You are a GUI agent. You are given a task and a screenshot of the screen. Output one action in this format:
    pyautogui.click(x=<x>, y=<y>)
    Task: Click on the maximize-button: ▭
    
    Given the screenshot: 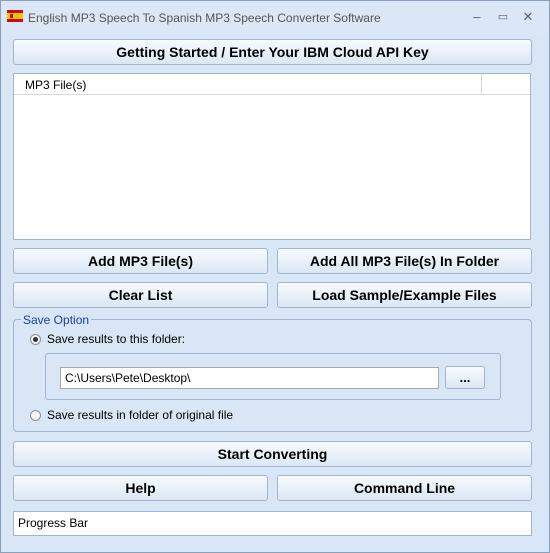 What is the action you would take?
    pyautogui.click(x=503, y=17)
    